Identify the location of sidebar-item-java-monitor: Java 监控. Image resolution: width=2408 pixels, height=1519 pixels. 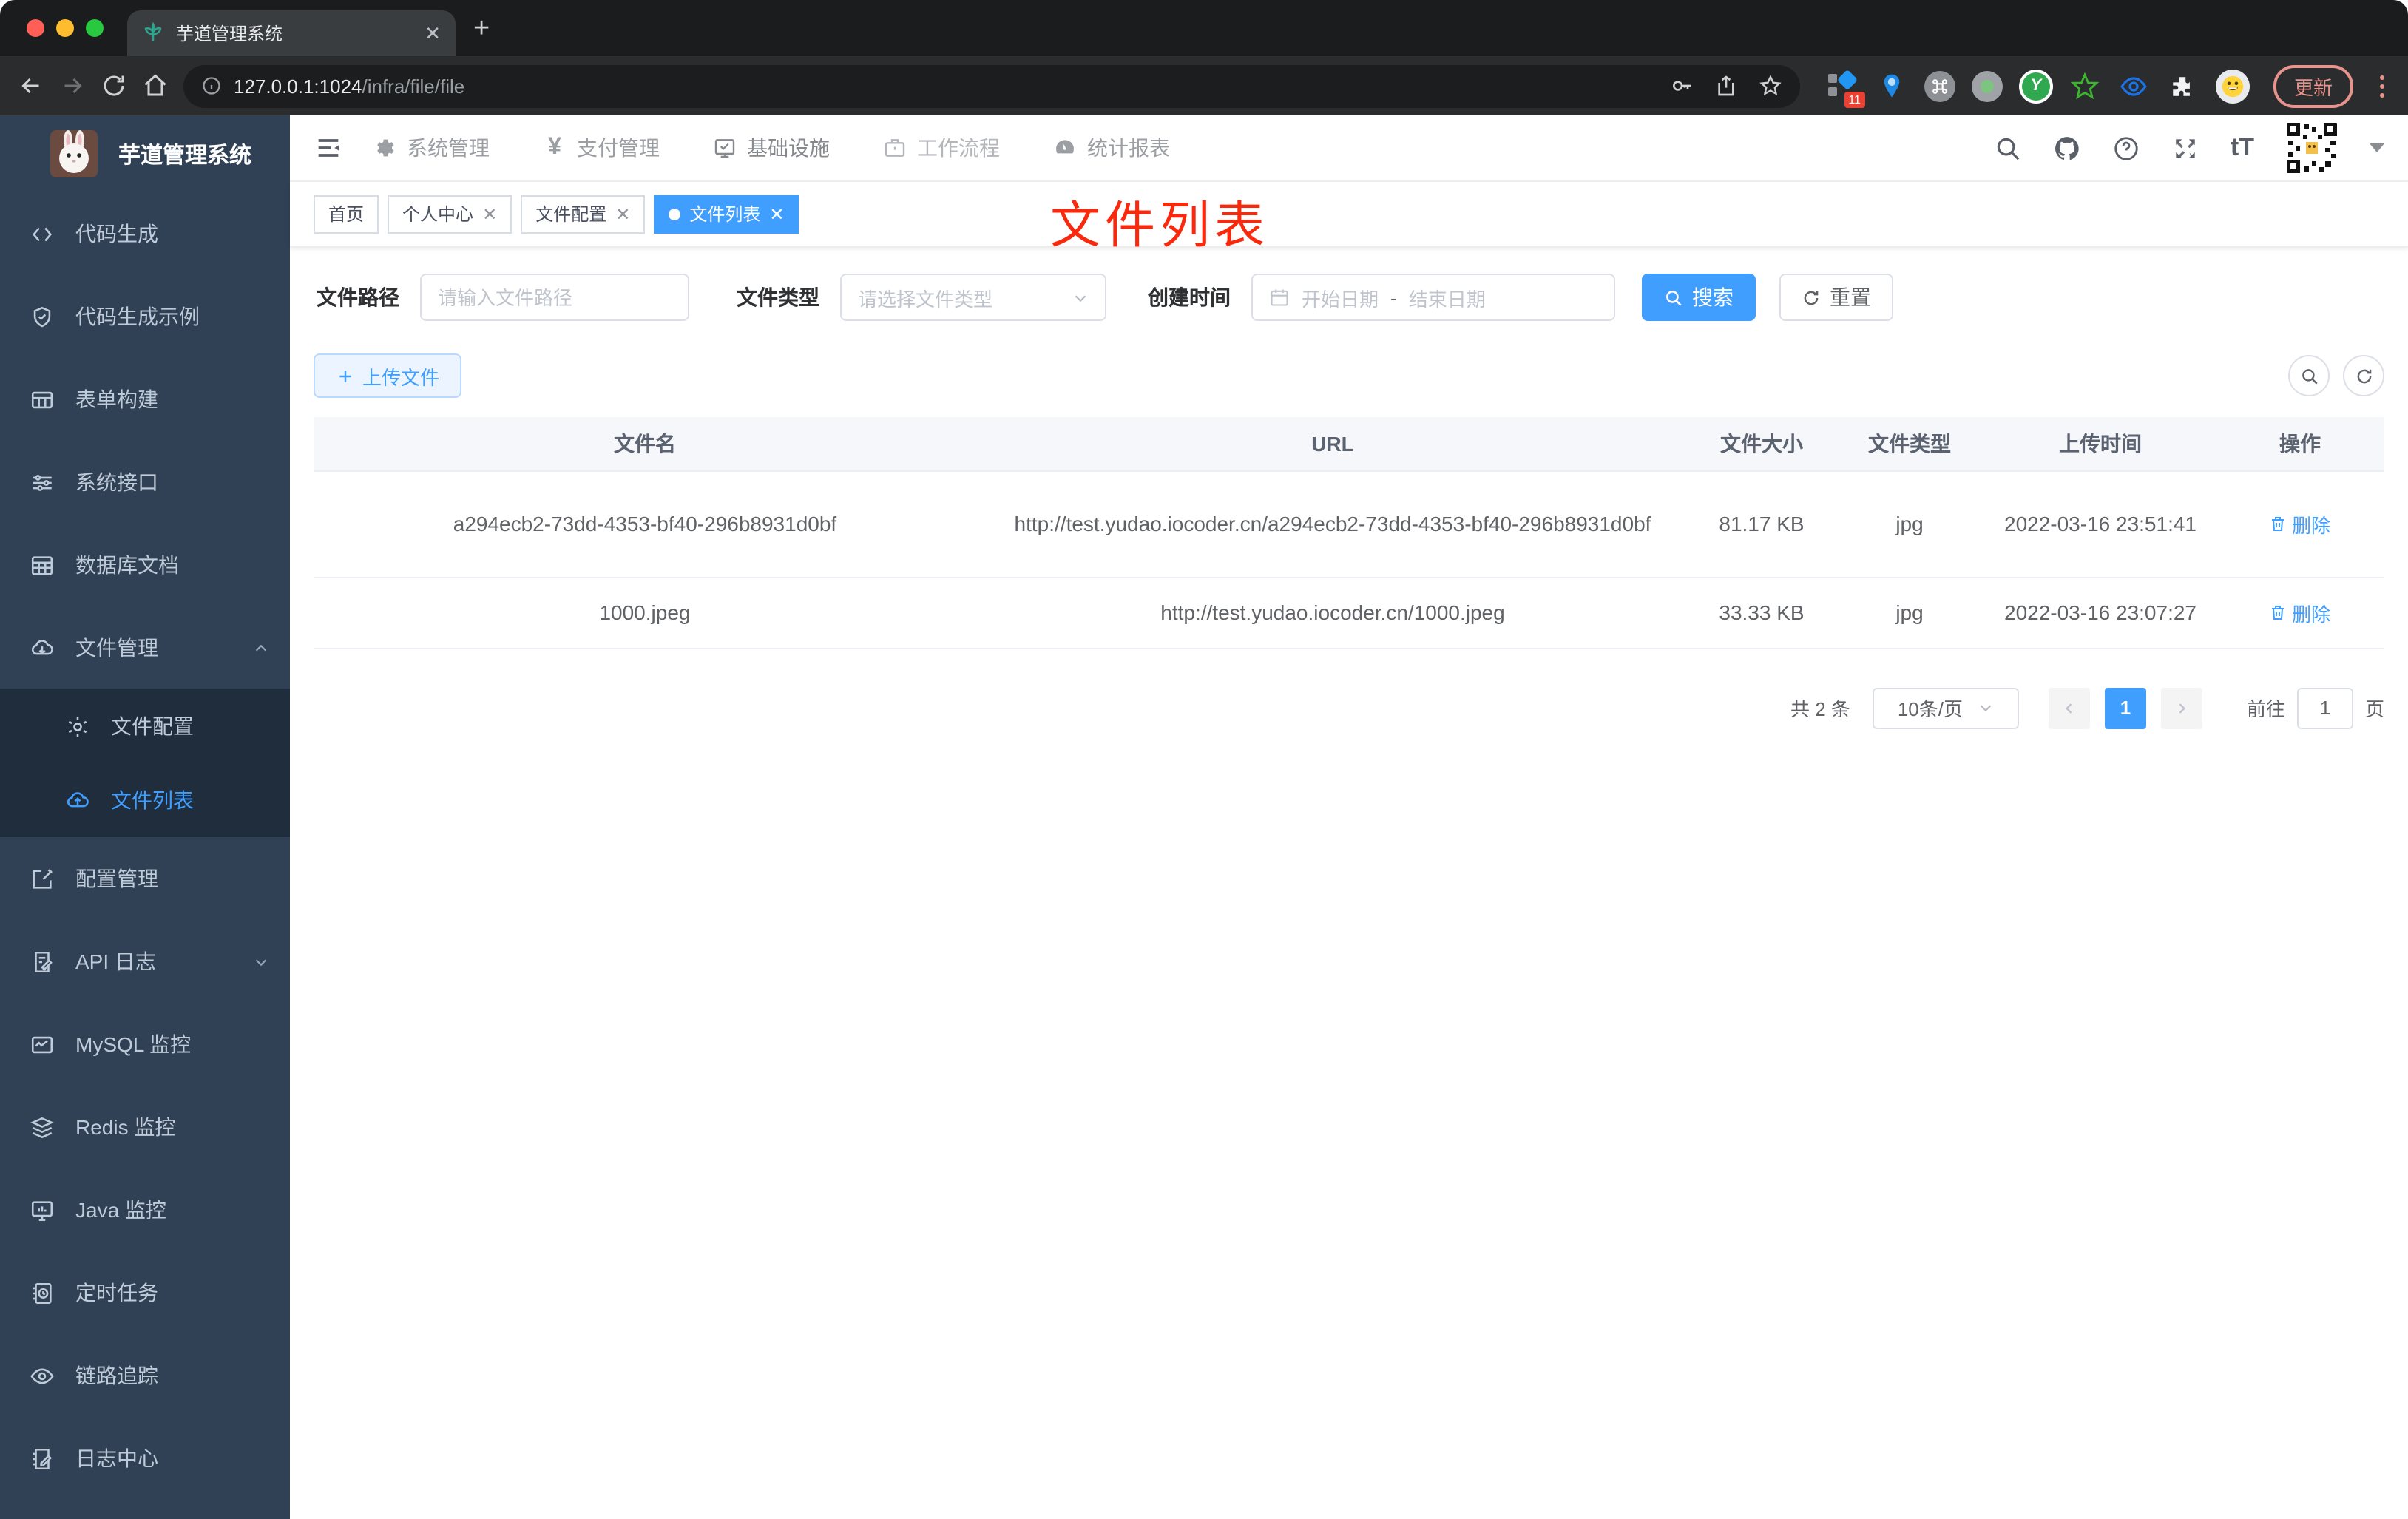
(145, 1209).